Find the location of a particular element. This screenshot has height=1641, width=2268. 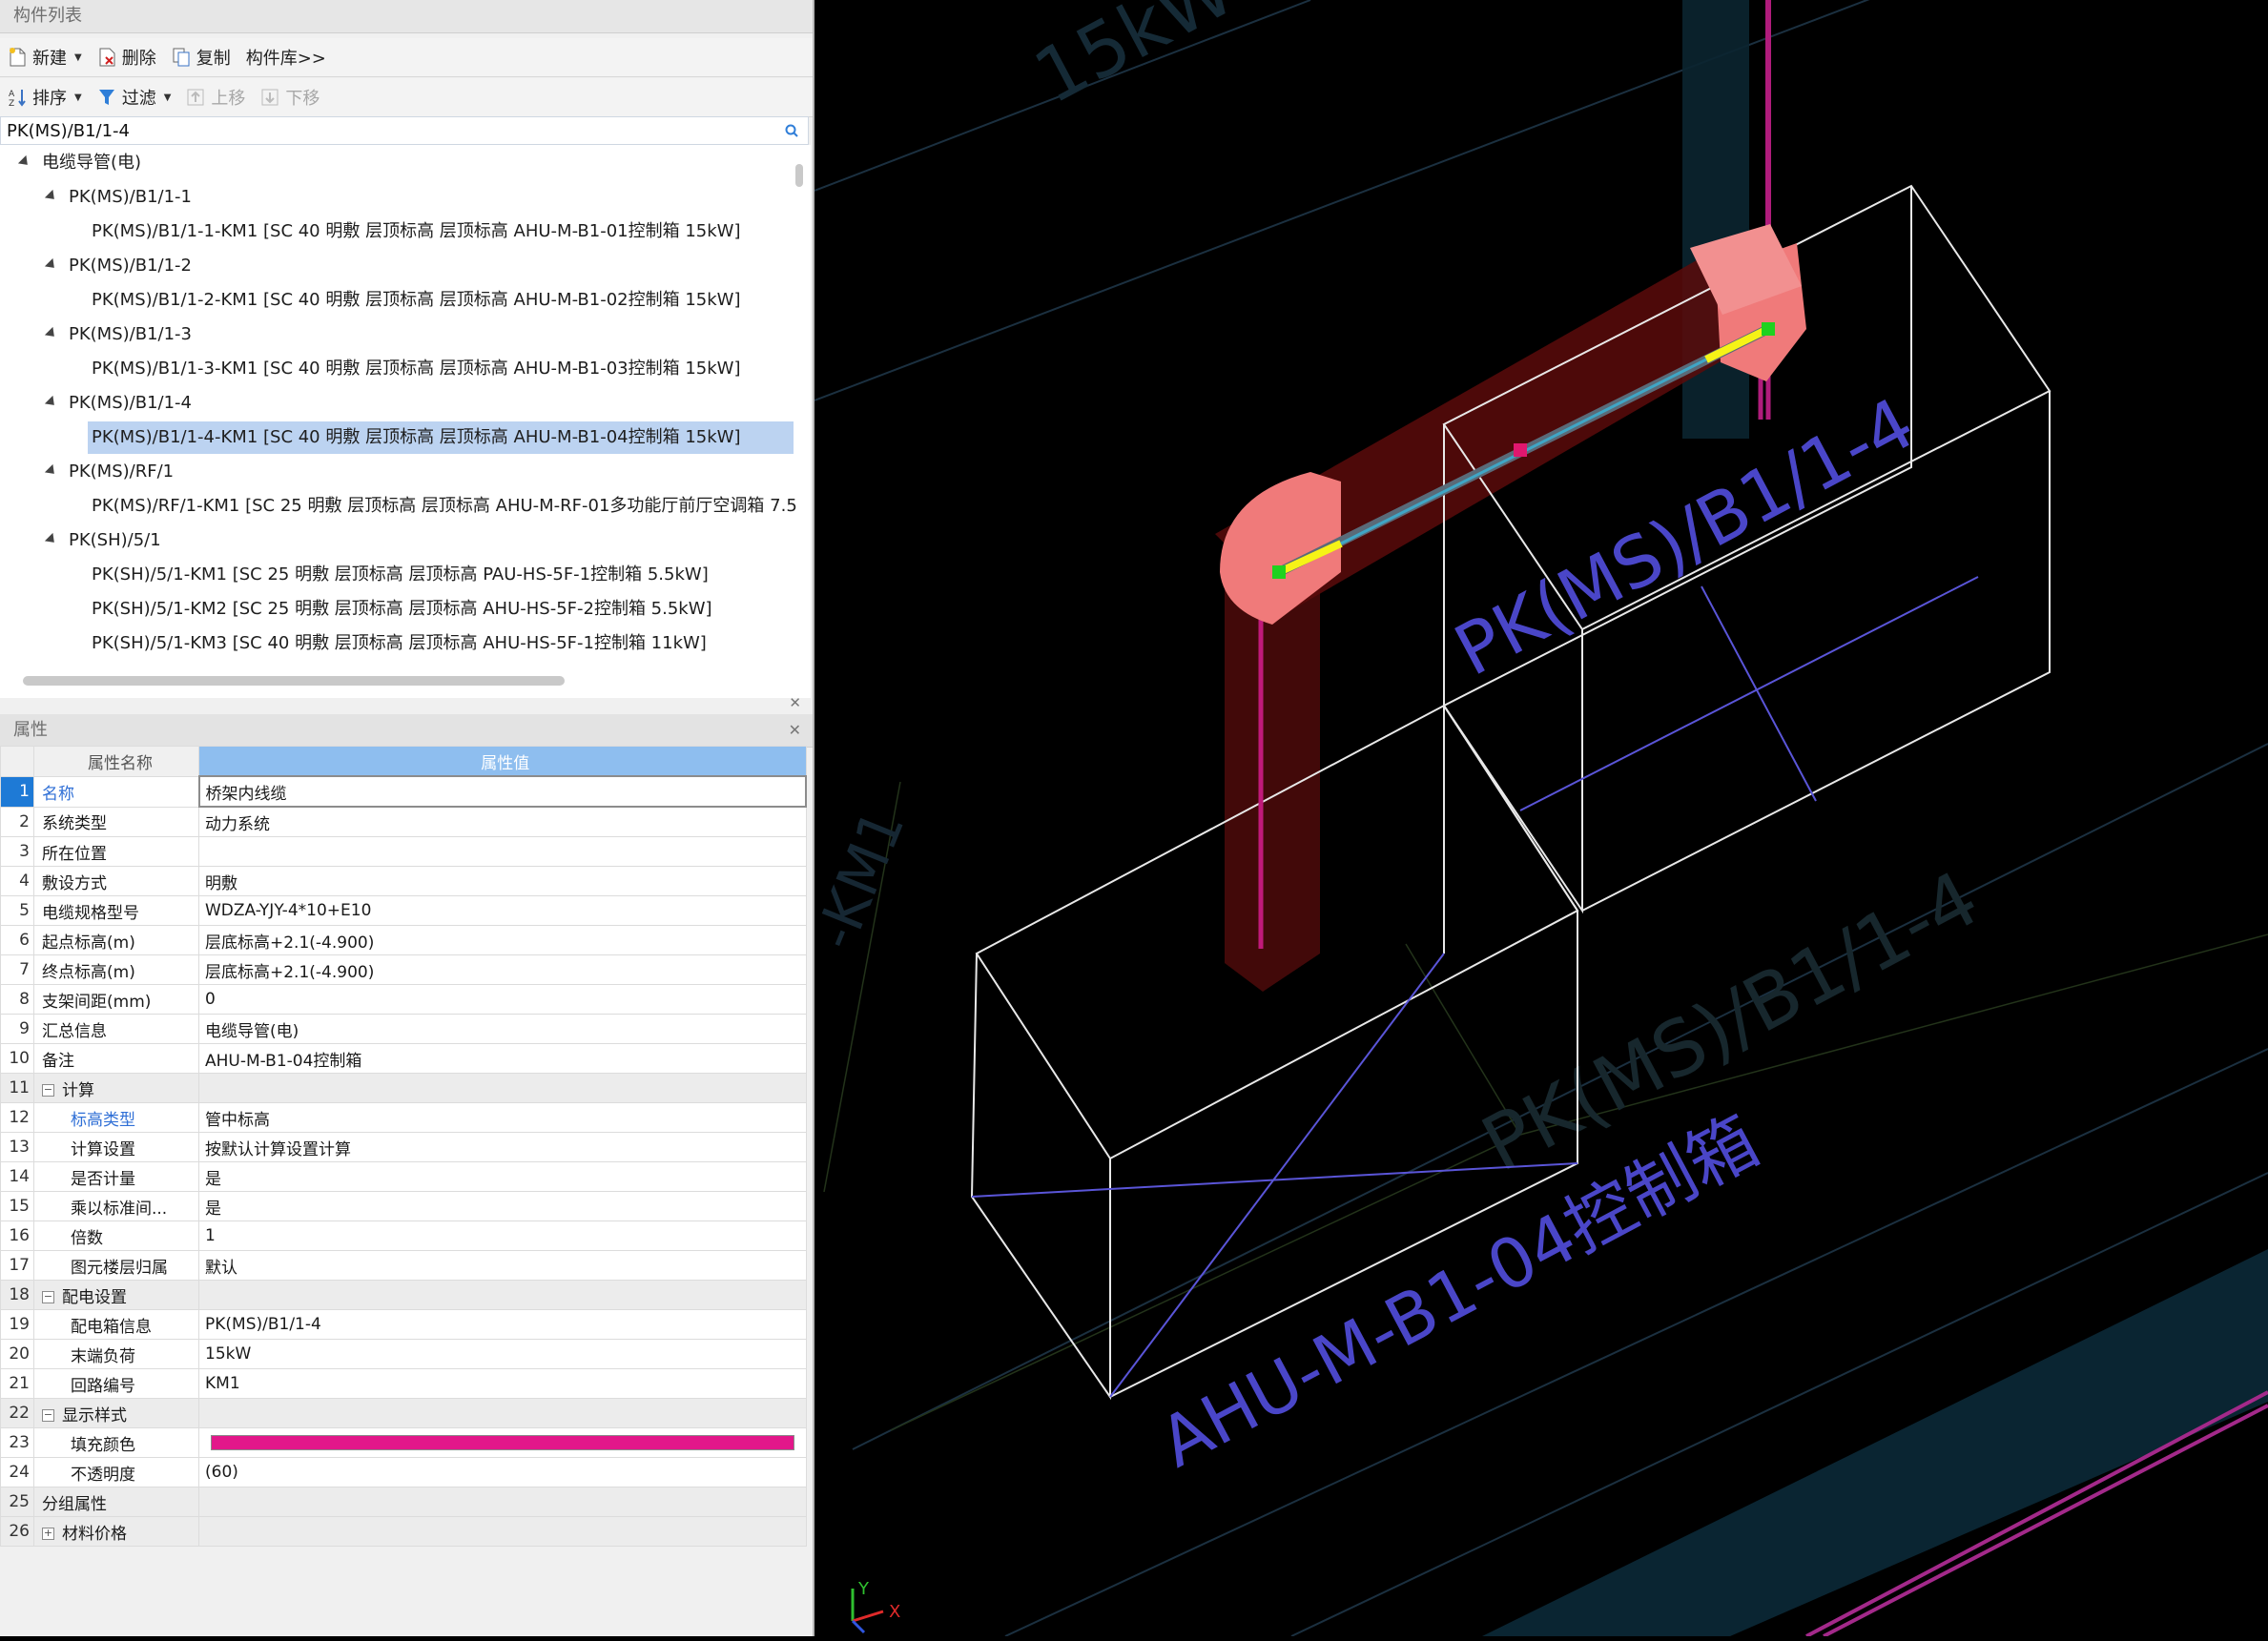

property-value-cell: 按默认计算设置计算 is located at coordinates (503, 1147).